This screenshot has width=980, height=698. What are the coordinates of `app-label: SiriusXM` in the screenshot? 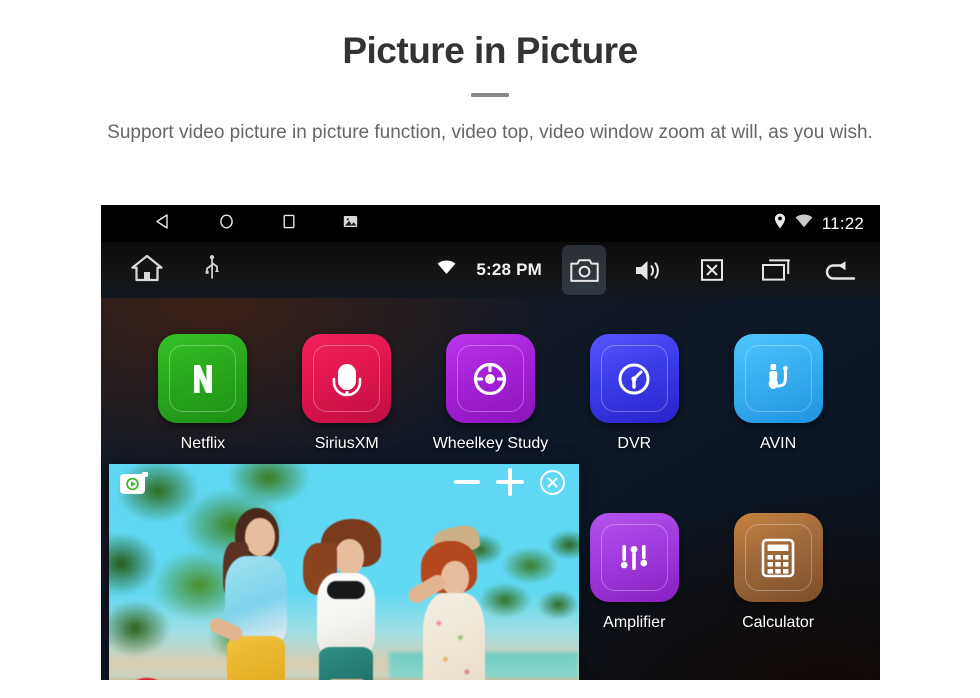 It's located at (346, 443).